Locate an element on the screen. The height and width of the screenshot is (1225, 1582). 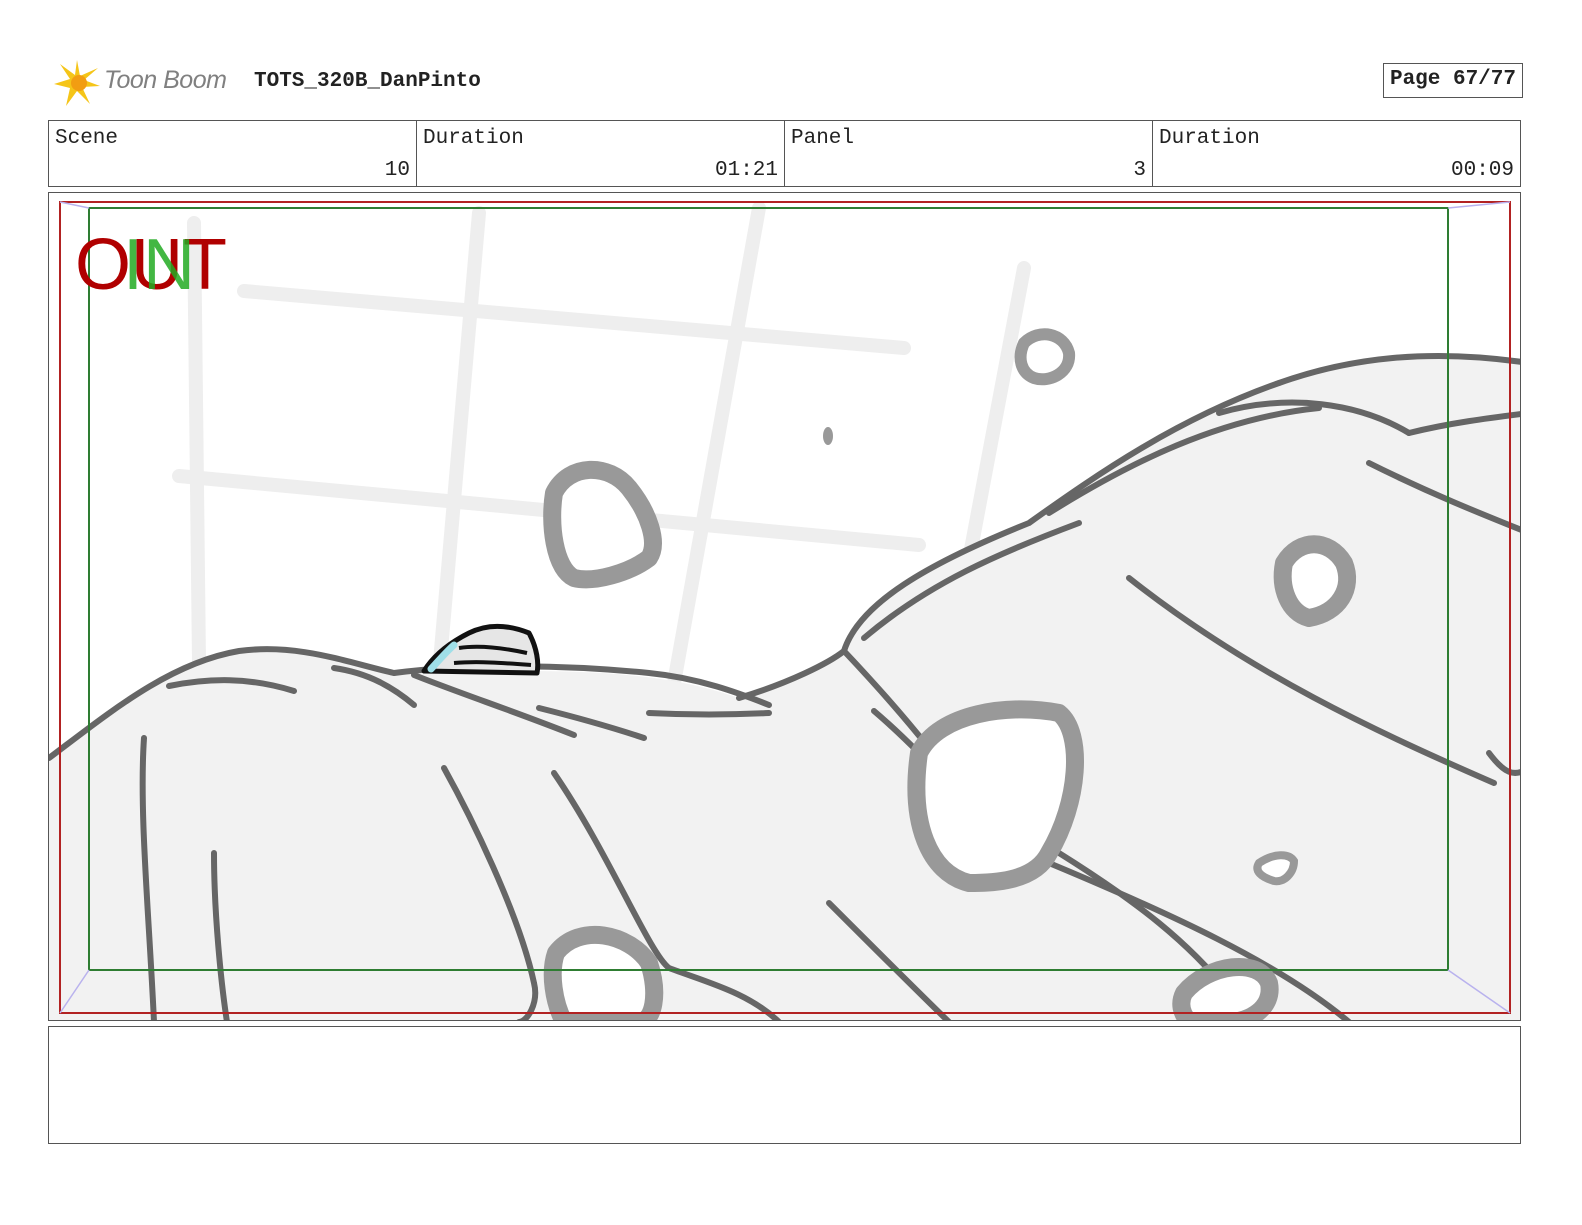
scene-duration-value: 01:21 is located at coordinates (746, 170).